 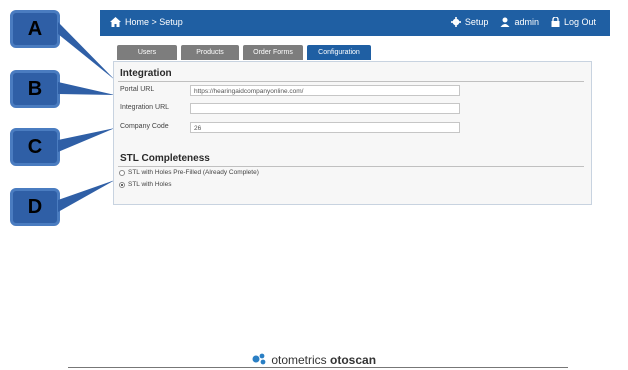 What do you see at coordinates (353, 360) in the screenshot?
I see `brand-otoscan: otoscan` at bounding box center [353, 360].